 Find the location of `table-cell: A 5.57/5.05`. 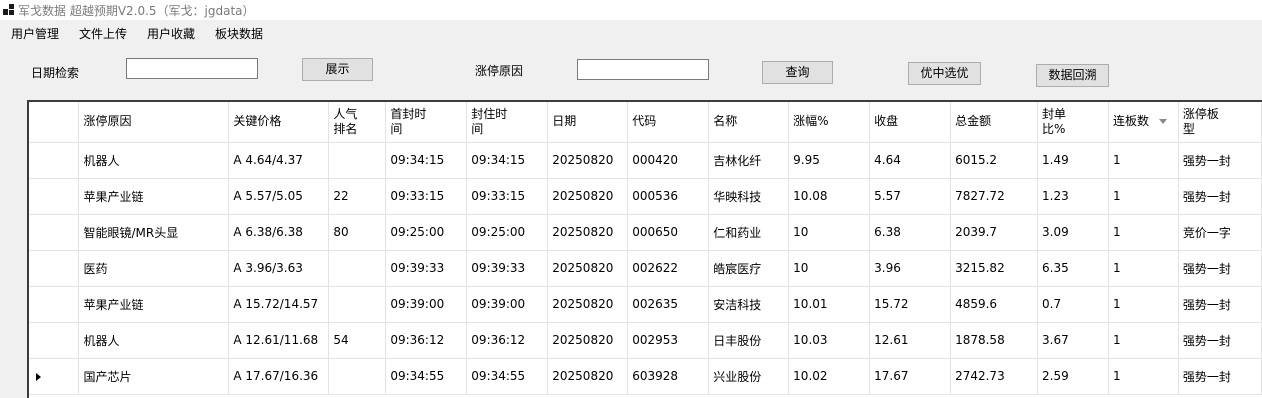

table-cell: A 5.57/5.05 is located at coordinates (279, 196).